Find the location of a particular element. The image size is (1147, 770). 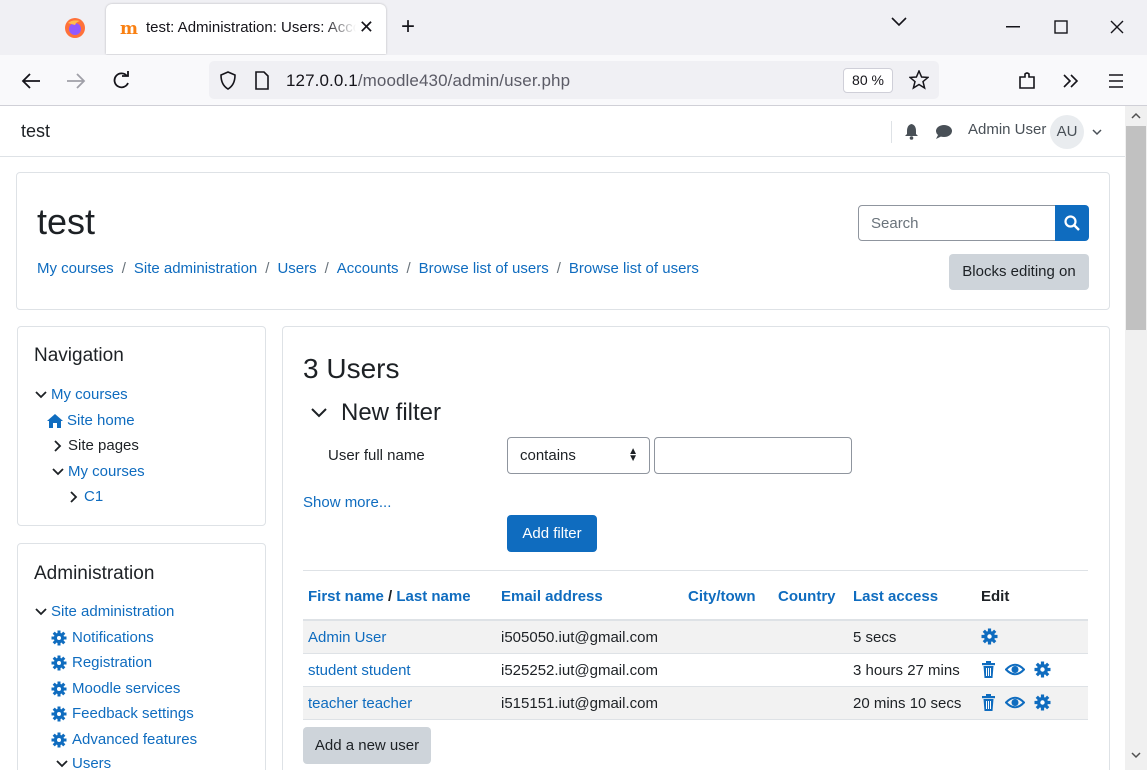

admin-item-moodle-services: Moodle services is located at coordinates (115, 688).